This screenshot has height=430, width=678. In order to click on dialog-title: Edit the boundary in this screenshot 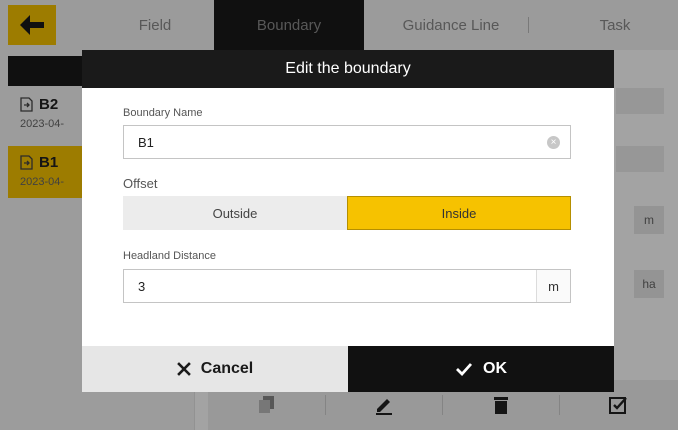, I will do `click(348, 69)`.